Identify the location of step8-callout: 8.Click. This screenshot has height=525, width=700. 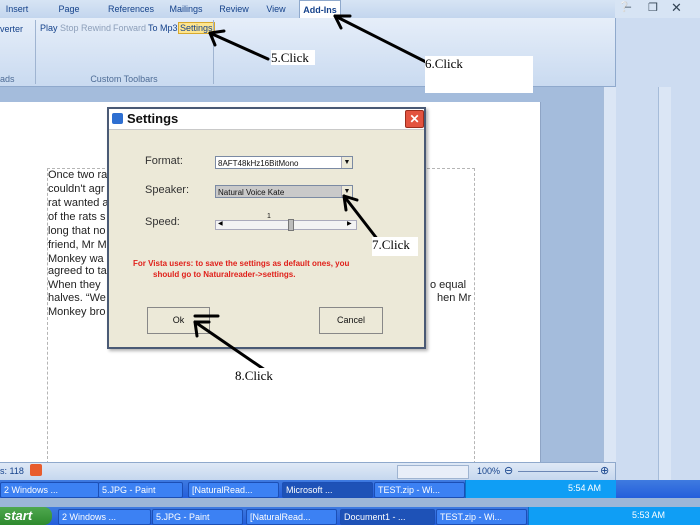
(260, 376).